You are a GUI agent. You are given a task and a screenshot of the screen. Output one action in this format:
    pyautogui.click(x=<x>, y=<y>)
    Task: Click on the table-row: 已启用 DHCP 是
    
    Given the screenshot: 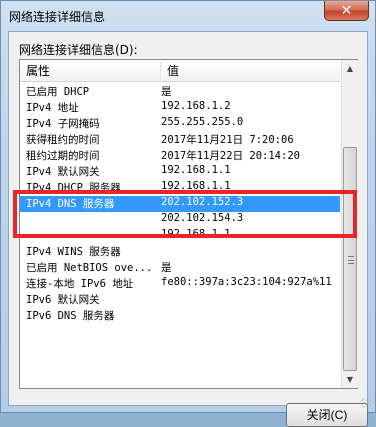 What is the action you would take?
    pyautogui.click(x=180, y=92)
    